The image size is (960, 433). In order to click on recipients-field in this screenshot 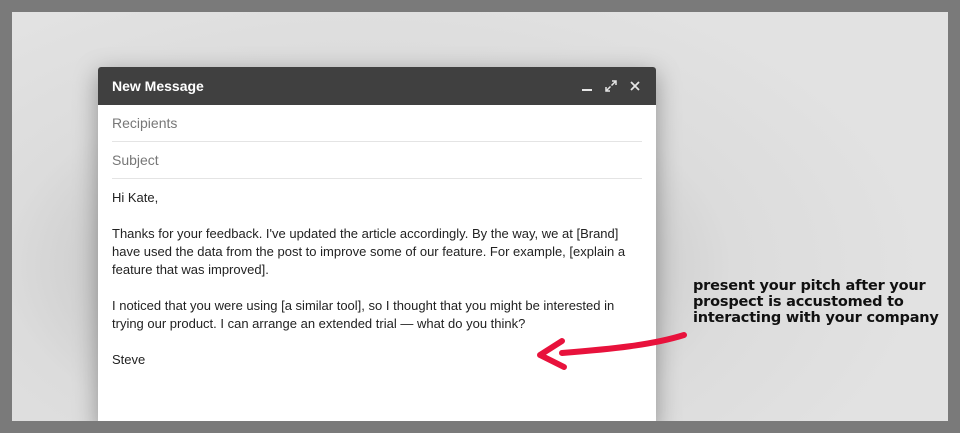, I will do `click(377, 123)`.